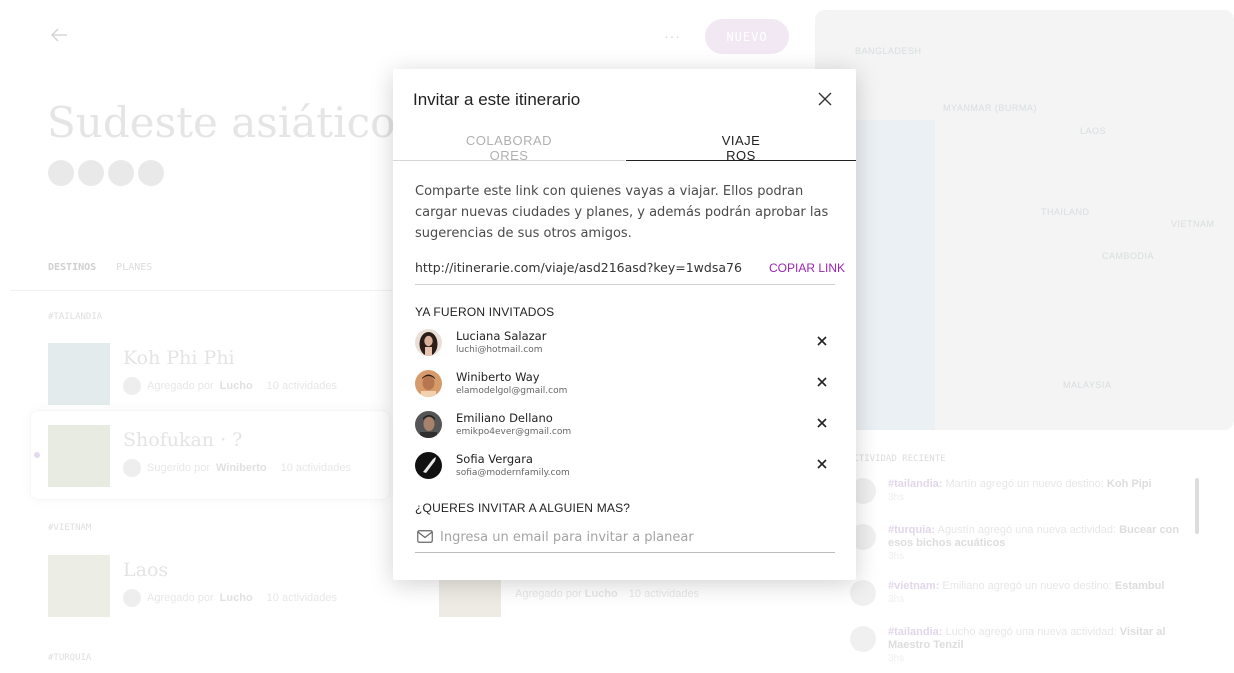 Image resolution: width=1234 pixels, height=673 pixels. I want to click on invitee-email: elamodelgol@gmail.com, so click(512, 391).